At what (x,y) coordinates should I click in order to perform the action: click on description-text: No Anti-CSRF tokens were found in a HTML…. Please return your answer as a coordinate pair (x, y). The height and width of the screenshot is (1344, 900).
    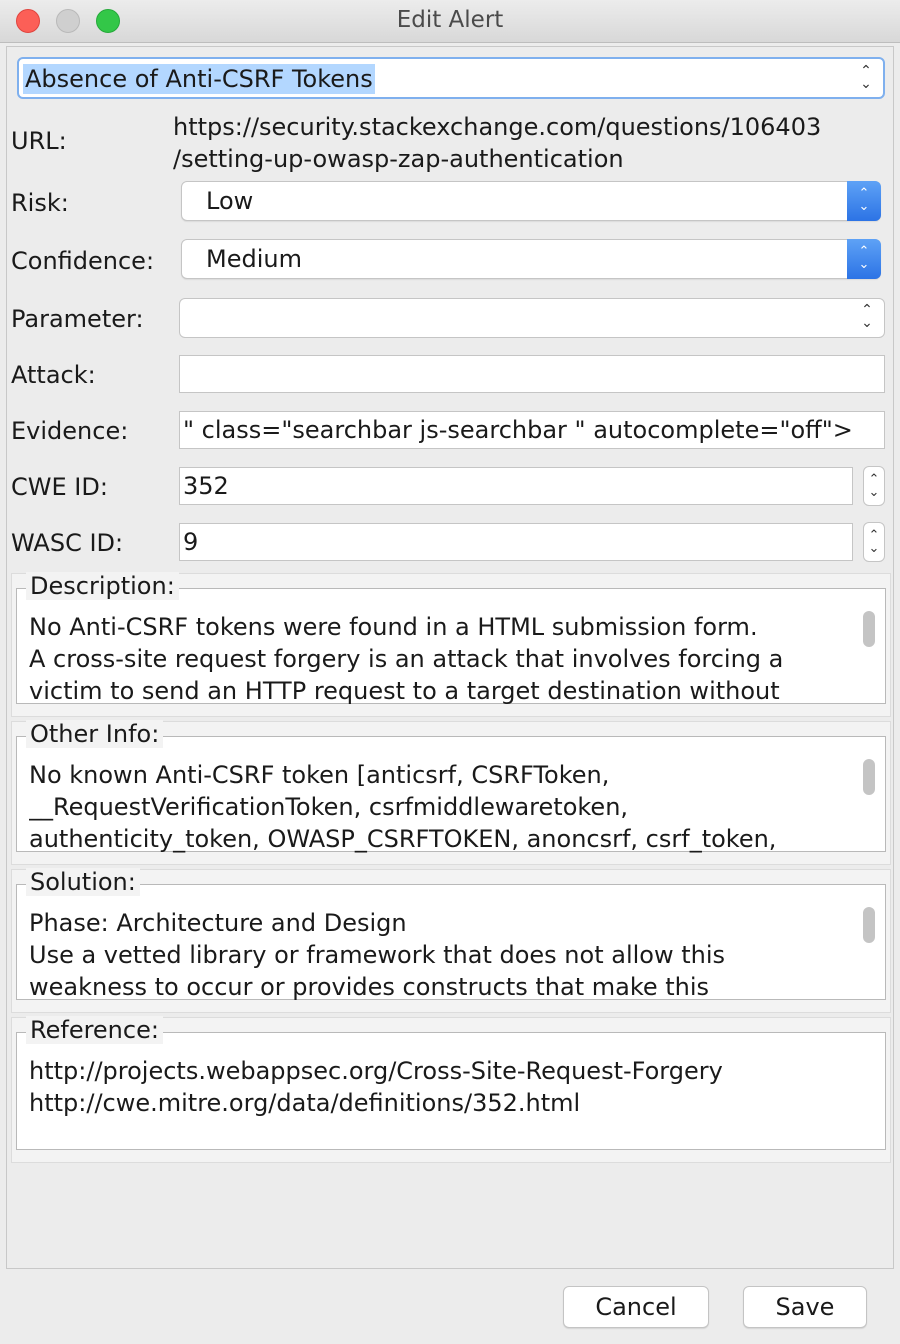
    Looking at the image, I should click on (439, 659).